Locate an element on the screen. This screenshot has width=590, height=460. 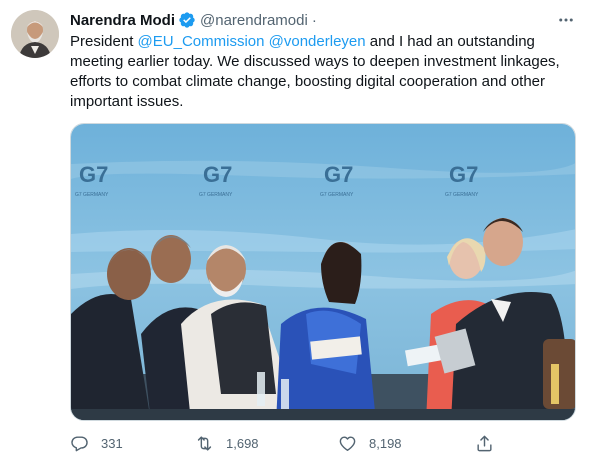
like-button: 8,198 is located at coordinates (370, 443).